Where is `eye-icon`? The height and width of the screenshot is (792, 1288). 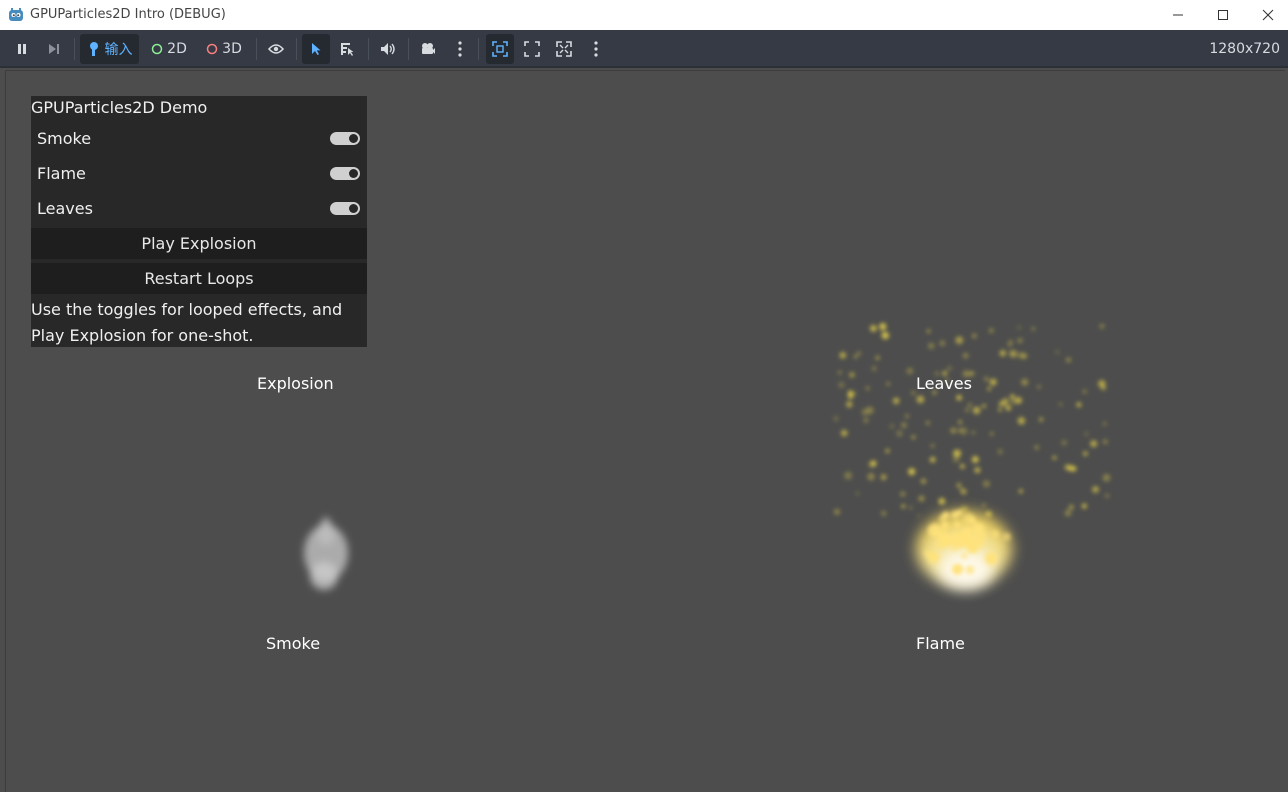
eye-icon is located at coordinates (276, 49).